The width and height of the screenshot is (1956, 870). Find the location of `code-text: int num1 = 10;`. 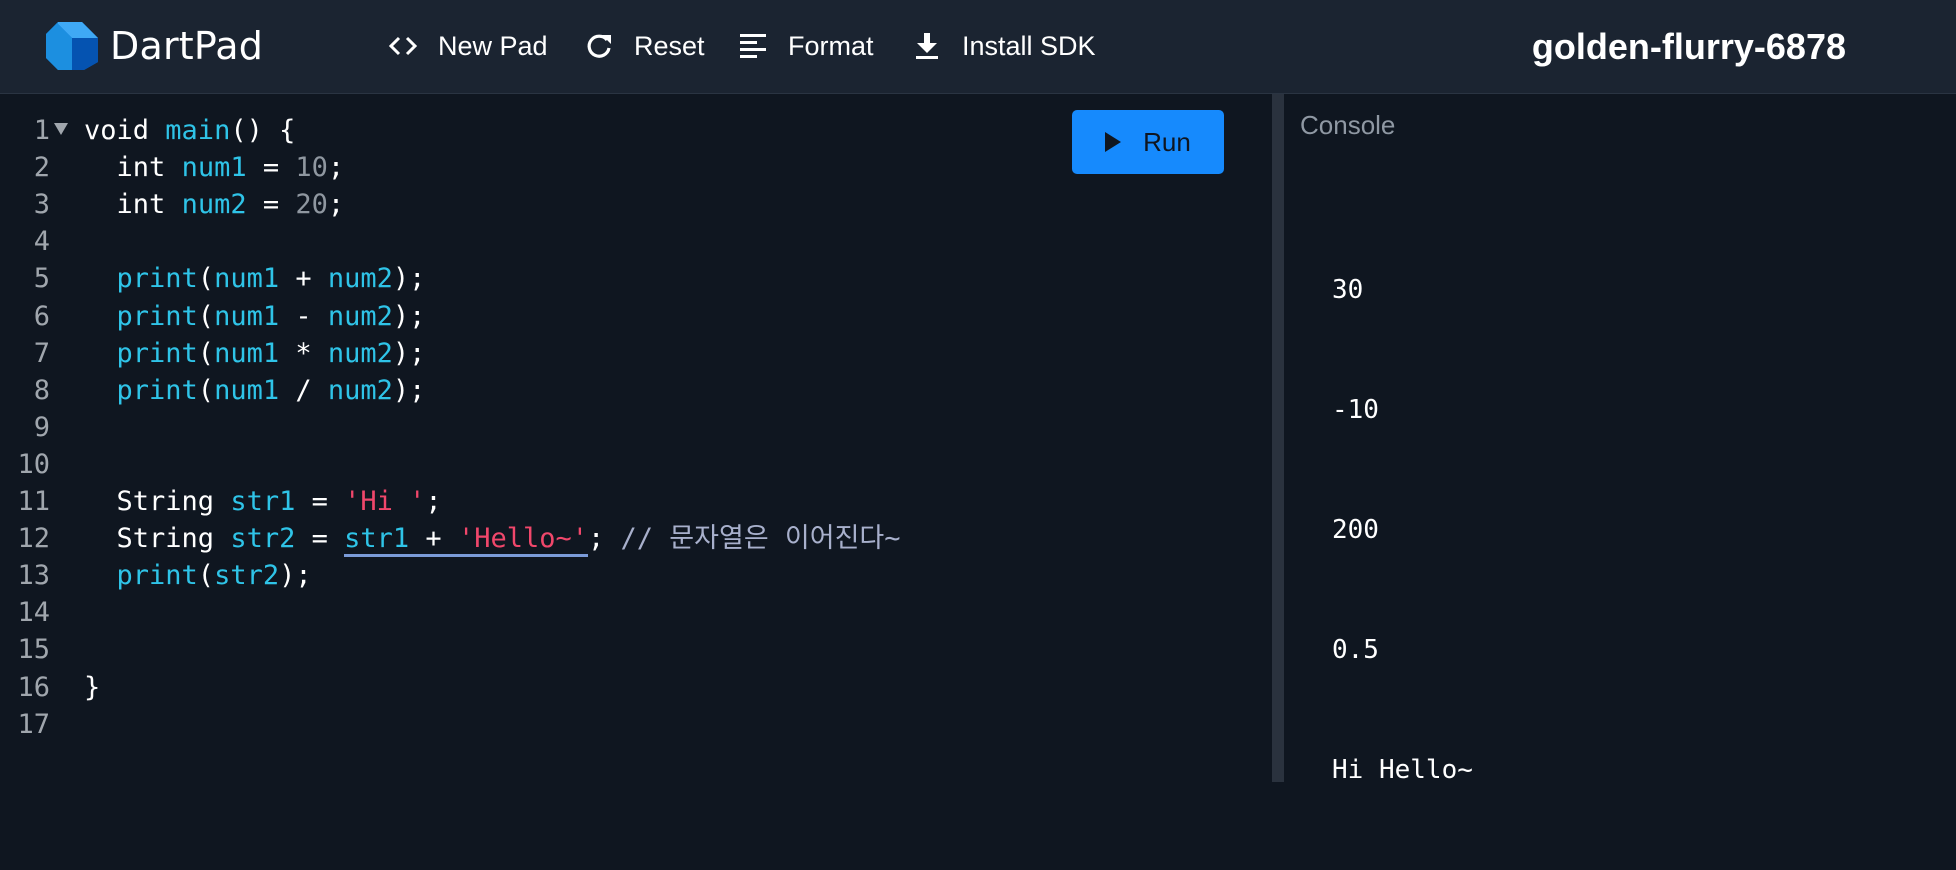

code-text: int num1 = 10; is located at coordinates (214, 167).